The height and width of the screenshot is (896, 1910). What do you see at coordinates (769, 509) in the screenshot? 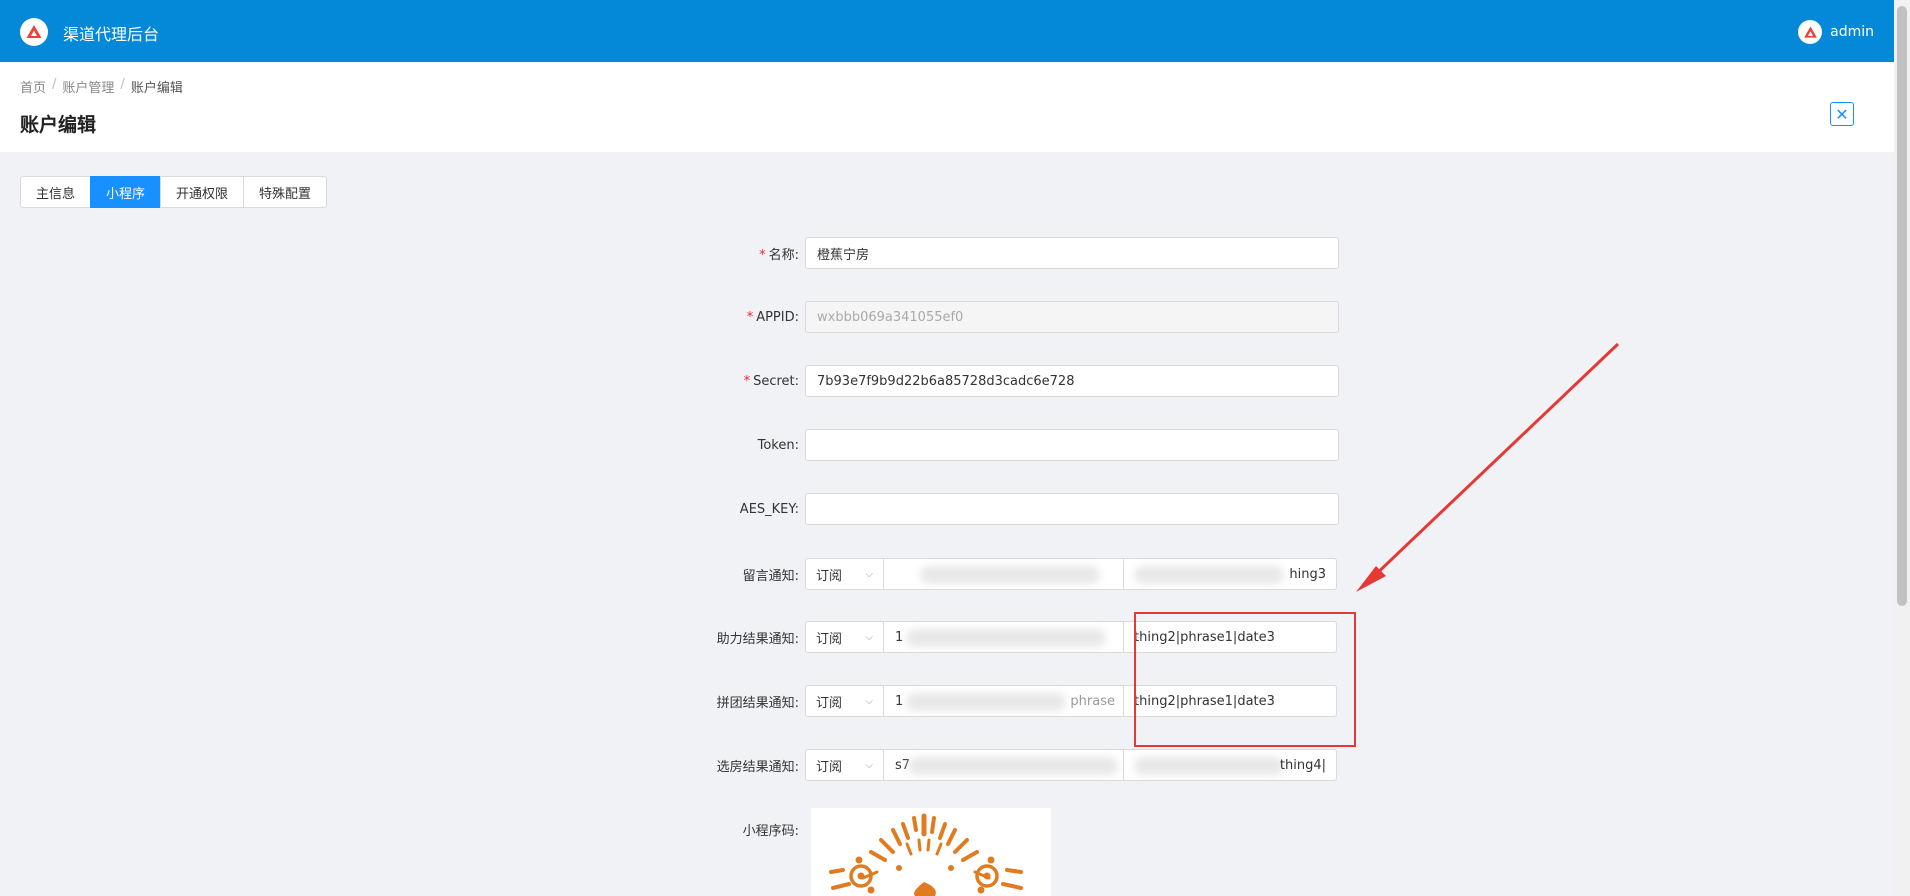
I see `aes-key-label: AES_KEY:` at bounding box center [769, 509].